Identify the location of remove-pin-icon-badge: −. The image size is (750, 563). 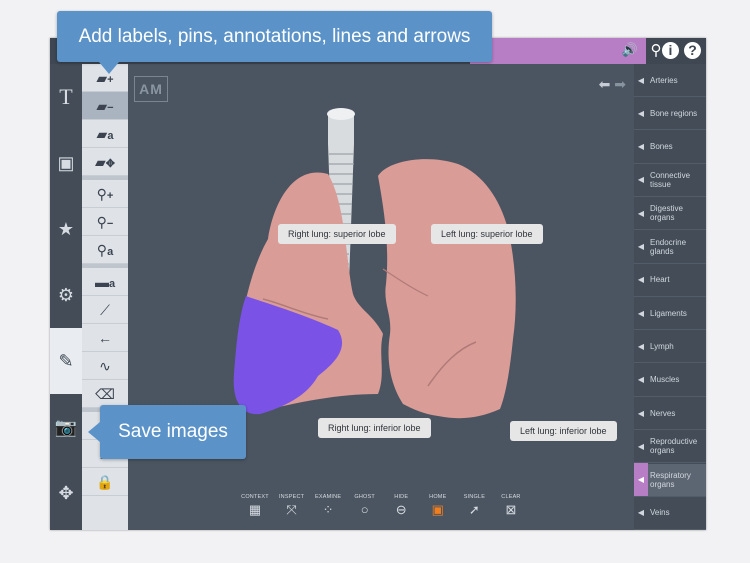
(110, 224).